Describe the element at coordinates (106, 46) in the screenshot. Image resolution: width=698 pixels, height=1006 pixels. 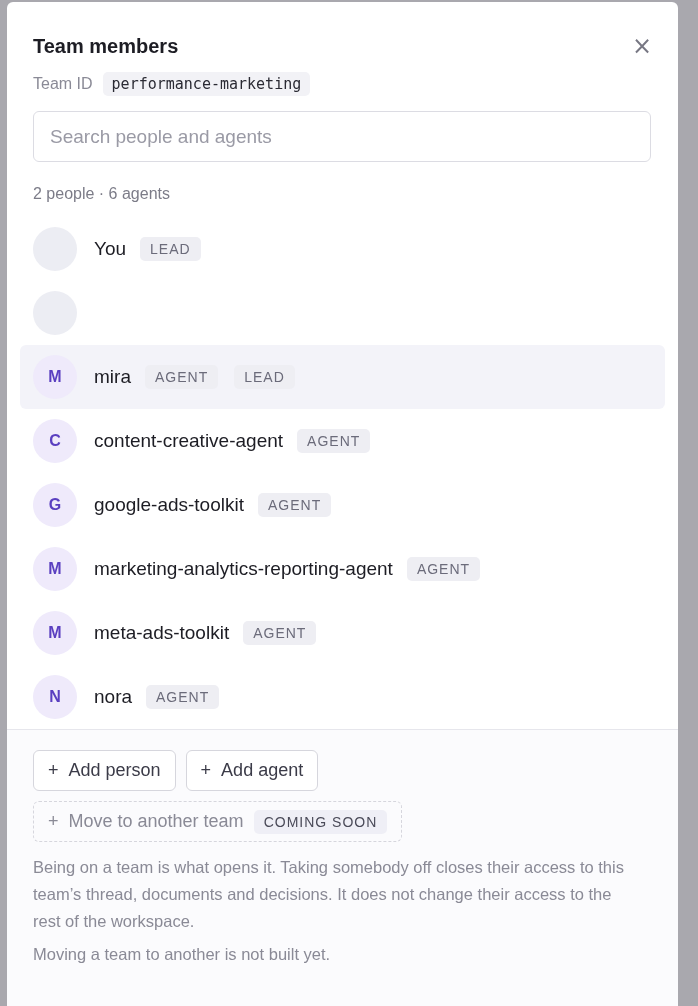
I see `dialog-title: Team members` at that location.